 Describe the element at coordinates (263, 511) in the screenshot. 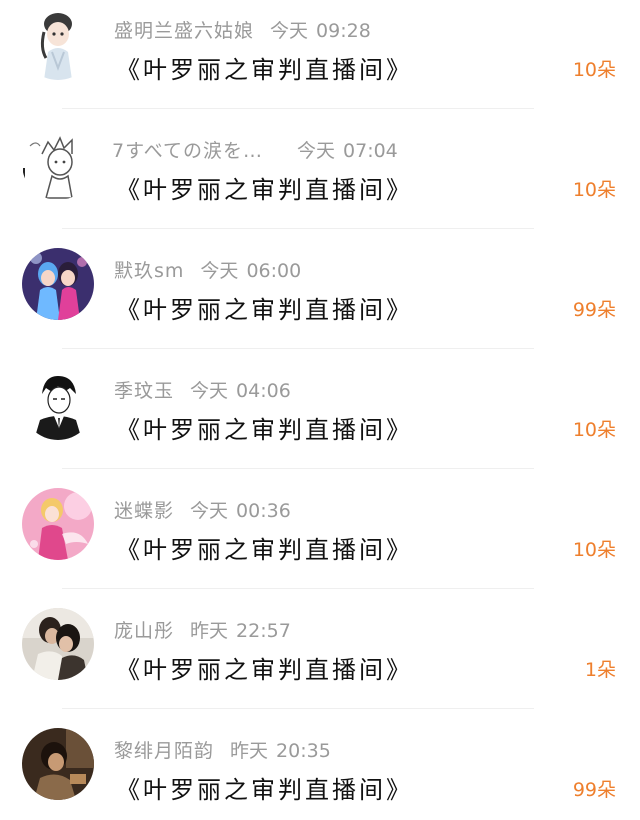

I see `timestamp: 00:36` at that location.